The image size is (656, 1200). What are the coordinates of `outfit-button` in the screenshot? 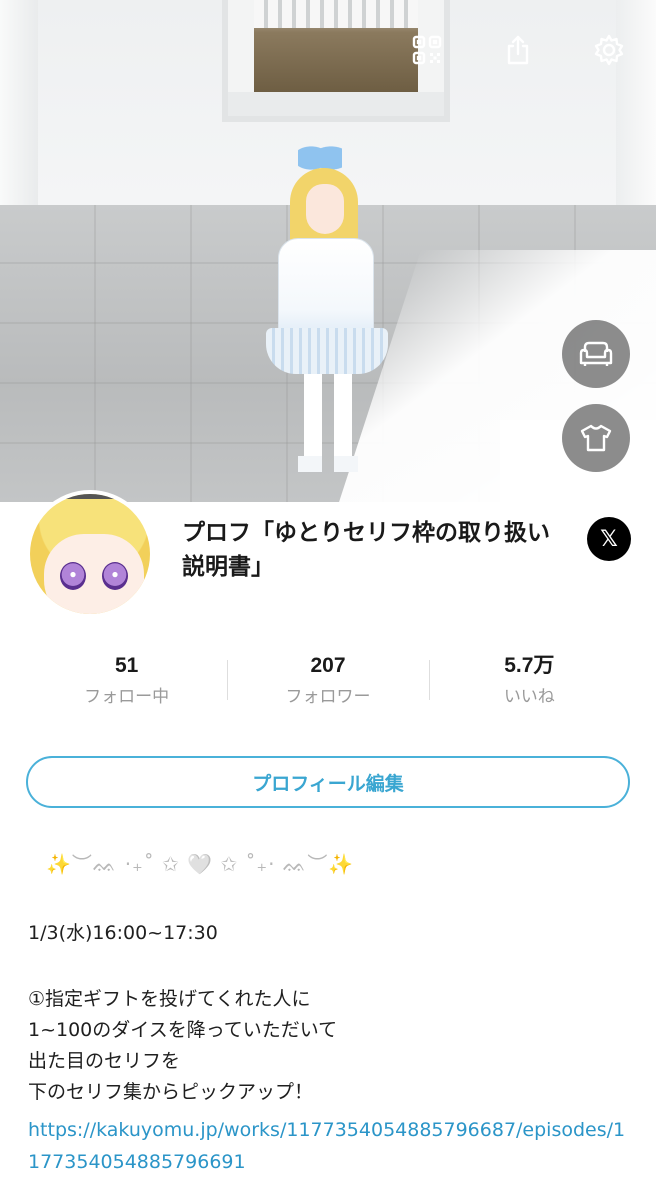 It's located at (596, 438).